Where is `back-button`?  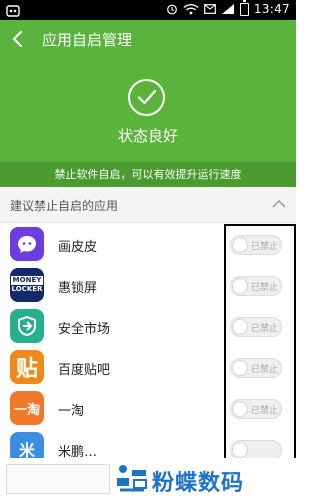
back-button is located at coordinates (18, 39).